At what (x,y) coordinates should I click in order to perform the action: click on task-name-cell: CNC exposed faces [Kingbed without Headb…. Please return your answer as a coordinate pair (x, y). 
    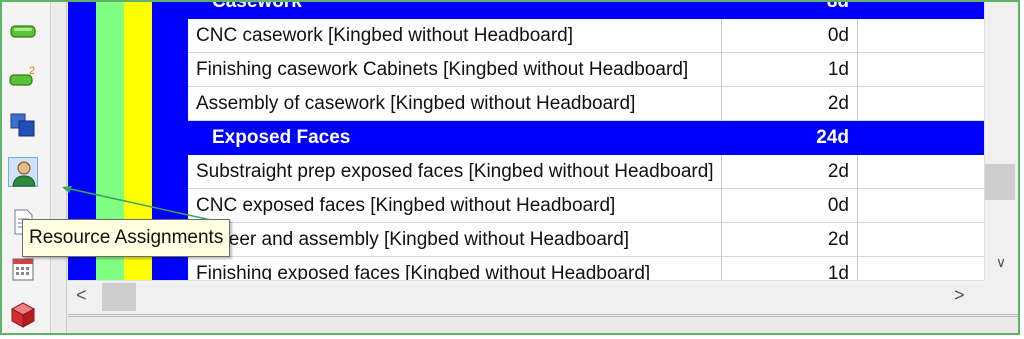
    Looking at the image, I should click on (455, 206).